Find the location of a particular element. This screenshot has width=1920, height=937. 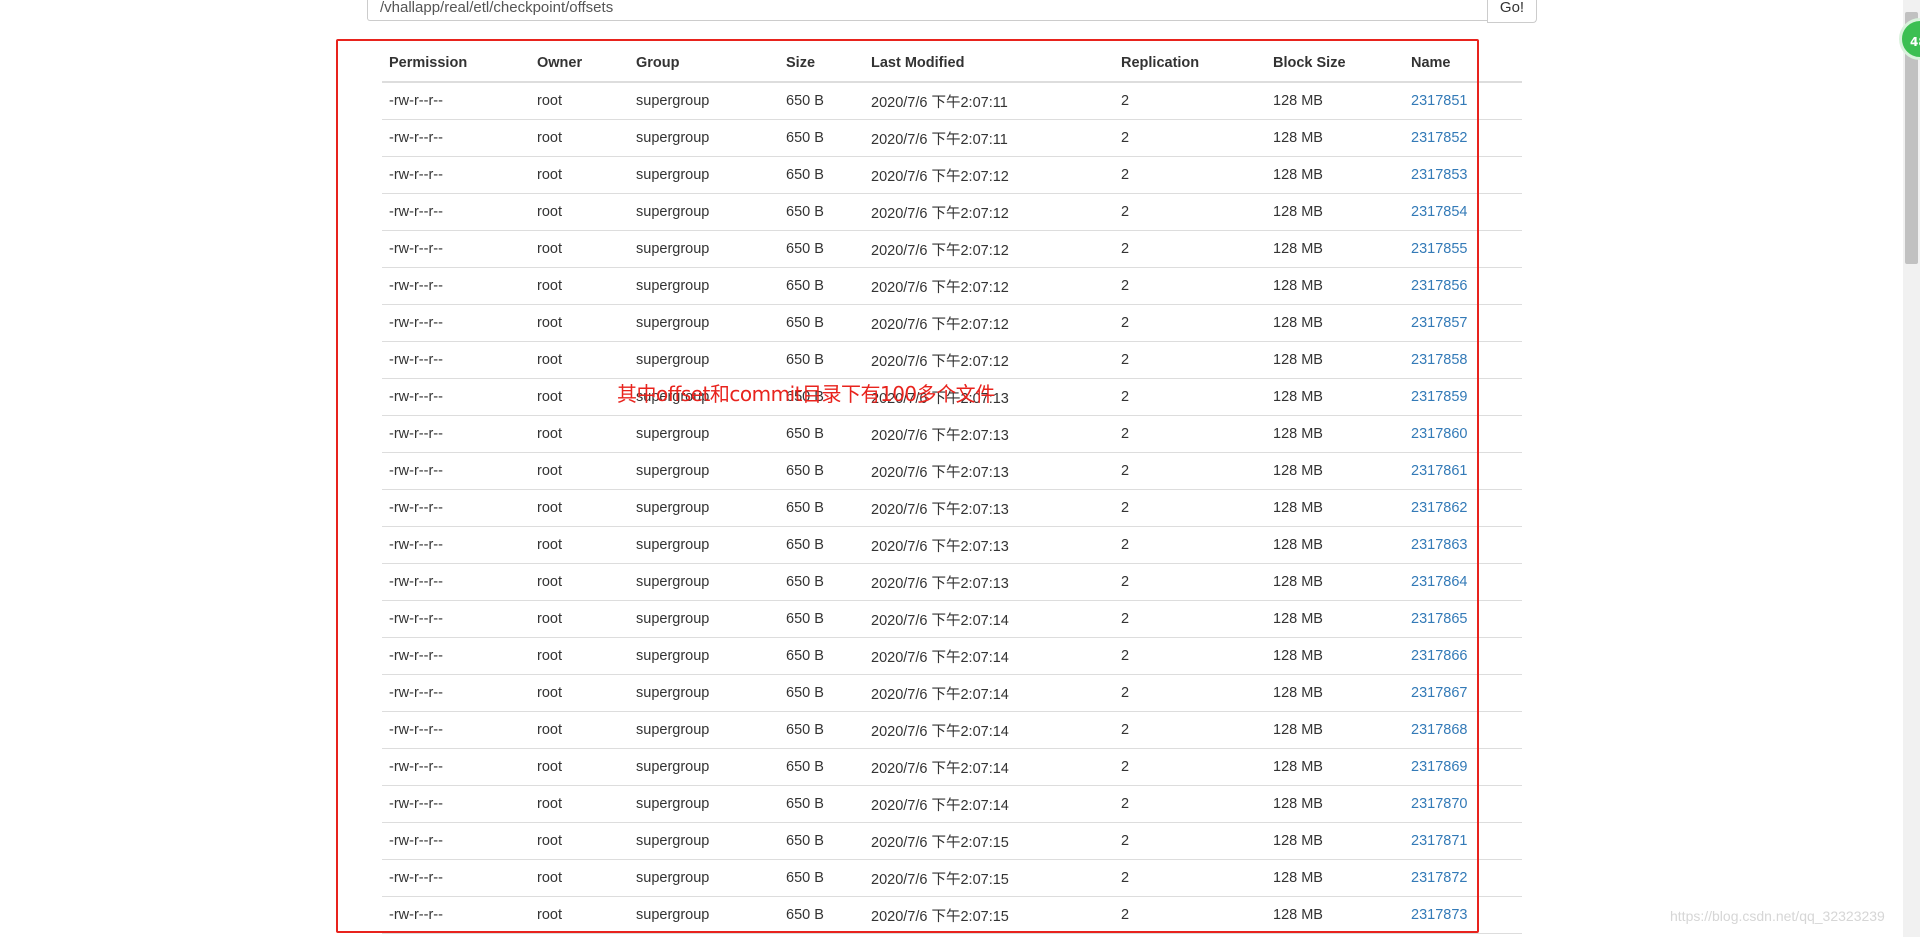

watermark: https://blog.csdn.net/qq_32323239 is located at coordinates (1777, 916).